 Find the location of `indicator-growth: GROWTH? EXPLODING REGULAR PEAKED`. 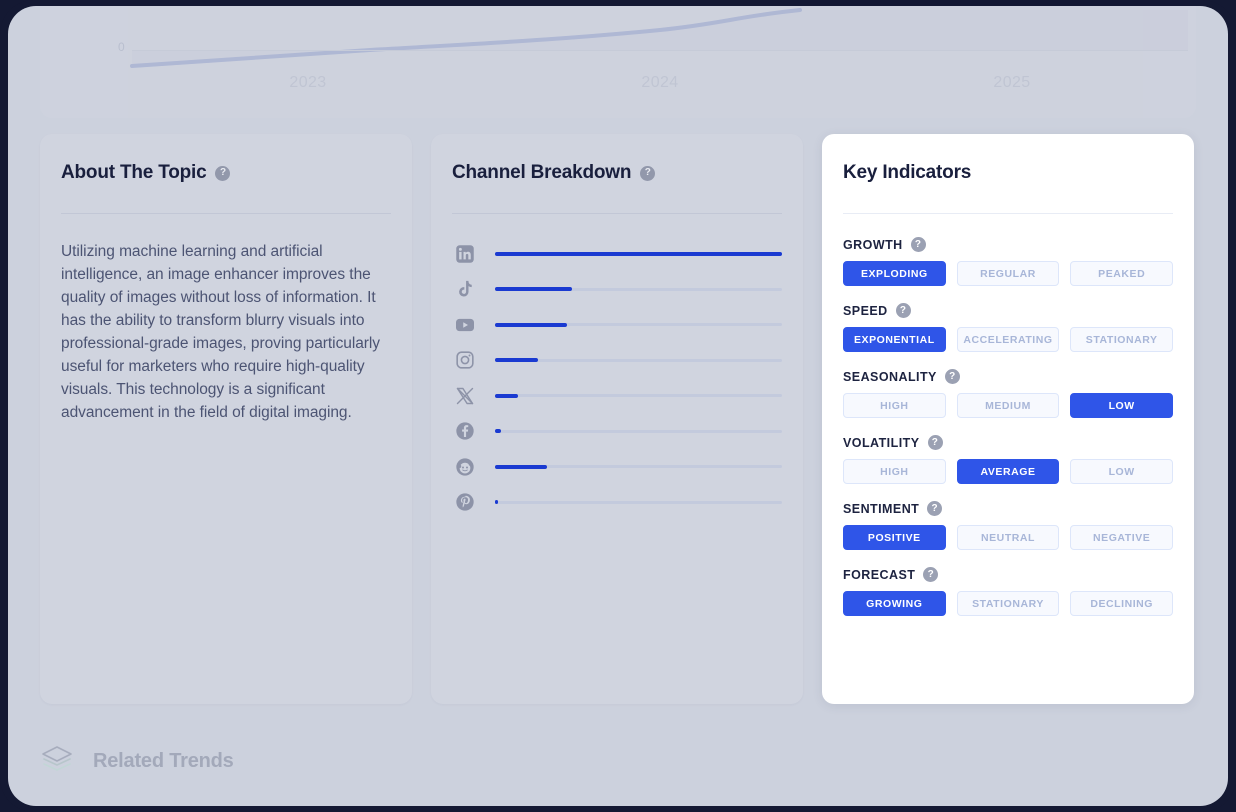

indicator-growth: GROWTH? EXPLODING REGULAR PEAKED is located at coordinates (1008, 261).